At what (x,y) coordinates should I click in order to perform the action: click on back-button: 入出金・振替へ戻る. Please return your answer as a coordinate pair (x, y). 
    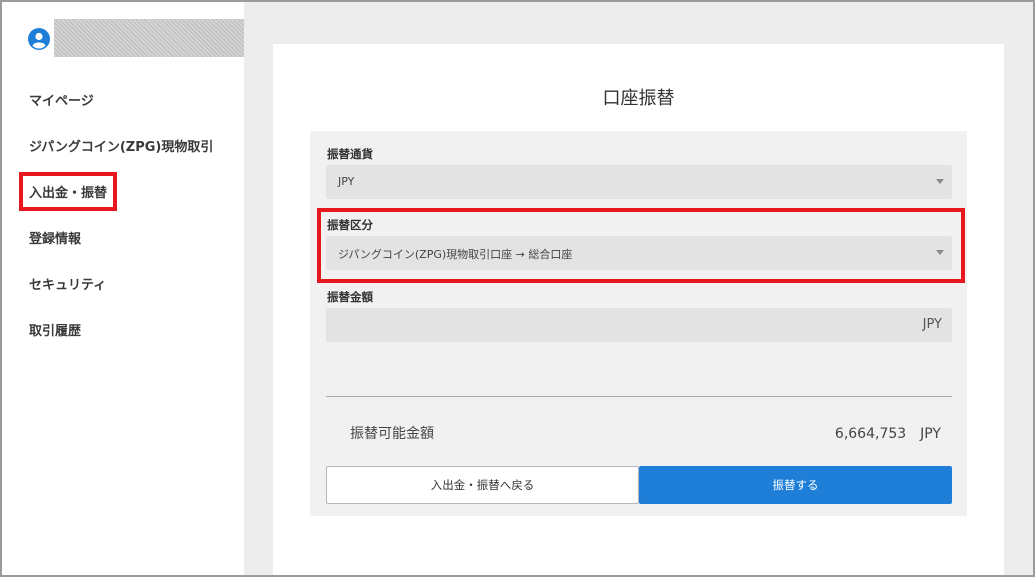
    Looking at the image, I should click on (482, 485).